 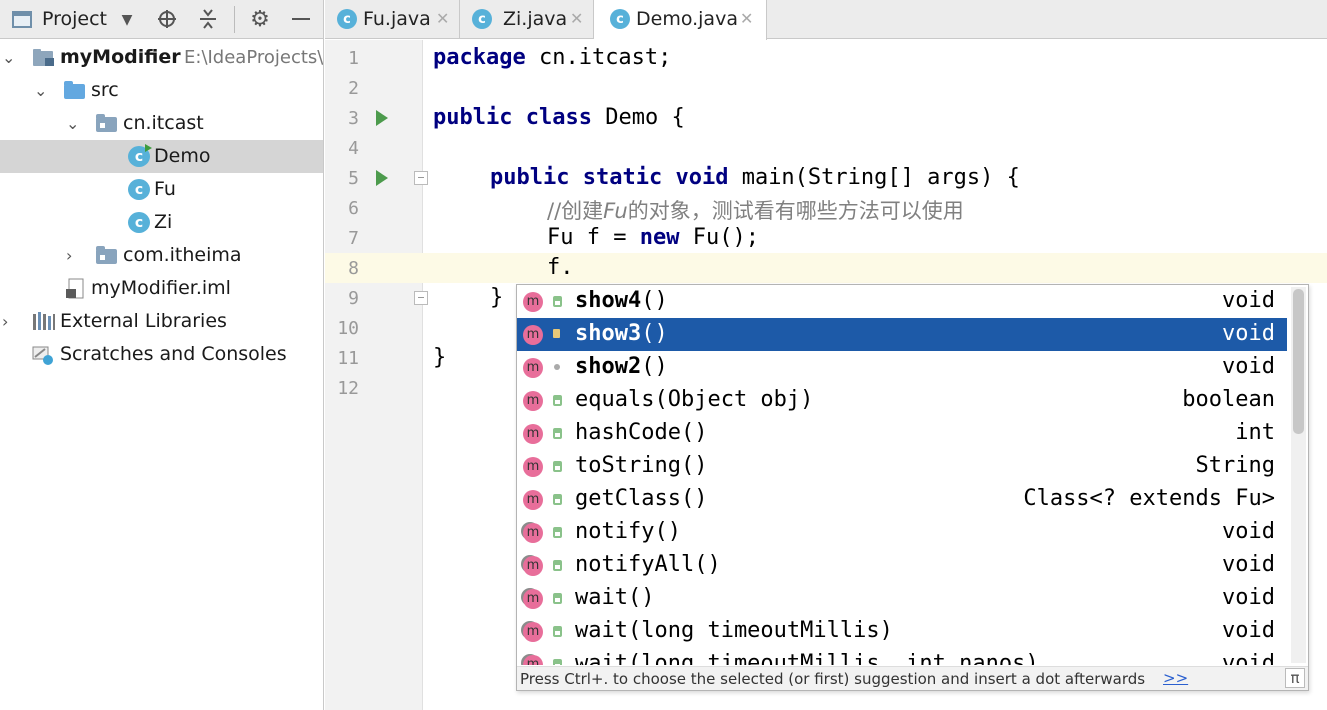 I want to click on completion-item: m equals(Object obj) boolean, so click(x=902, y=400).